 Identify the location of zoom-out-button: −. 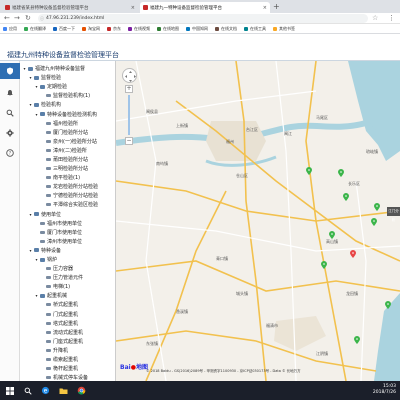
(129, 141).